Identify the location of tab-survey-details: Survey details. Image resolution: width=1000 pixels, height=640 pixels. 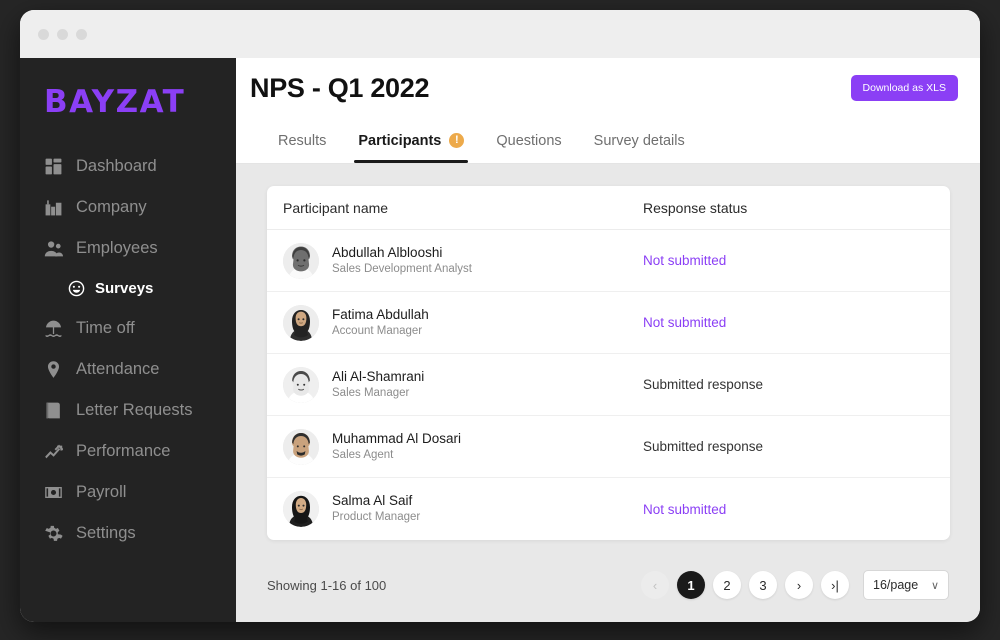
(639, 140).